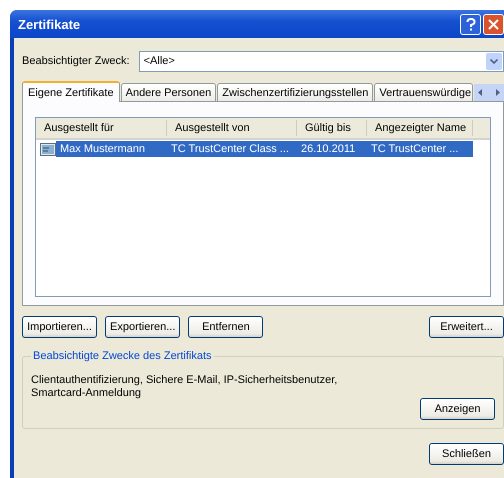 The width and height of the screenshot is (504, 478). Describe the element at coordinates (321, 61) in the screenshot. I see `purpose-dropdown: <Alle>` at that location.